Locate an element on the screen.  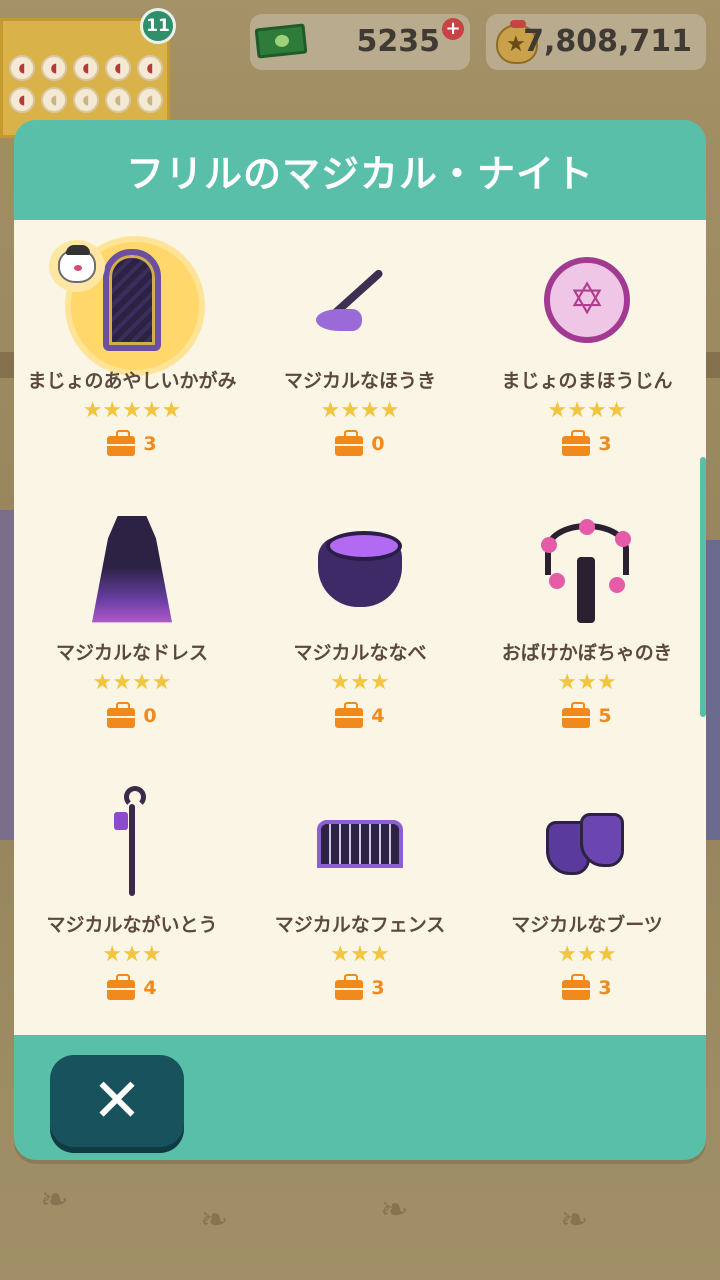
item-name: おばけかぼちゃのき is located at coordinates (587, 653).